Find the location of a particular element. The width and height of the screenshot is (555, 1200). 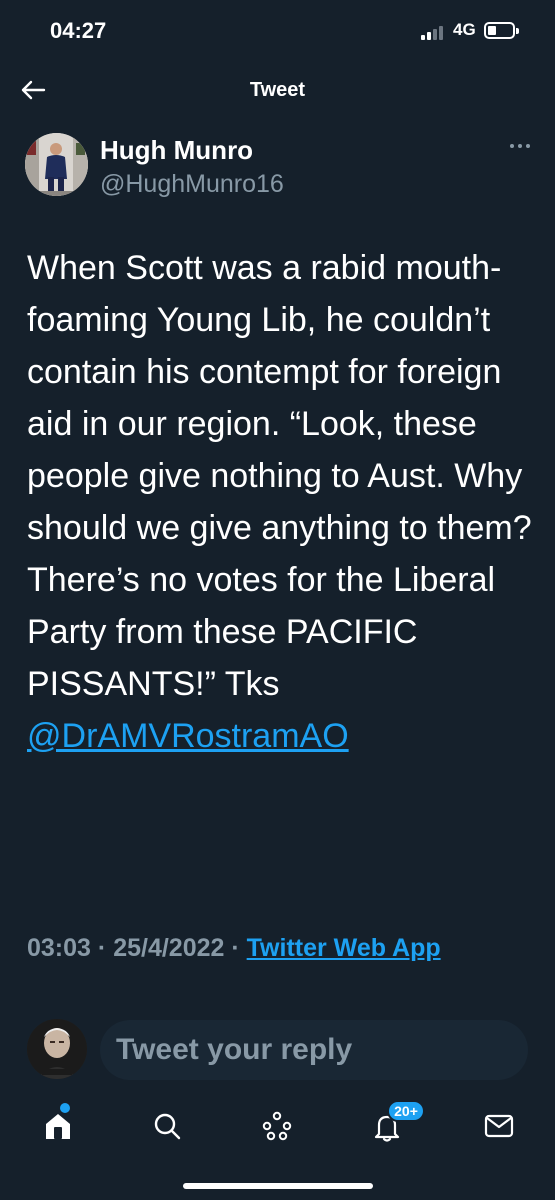

tweet-mention-link: @DrAMVRostramAO is located at coordinates (188, 736).